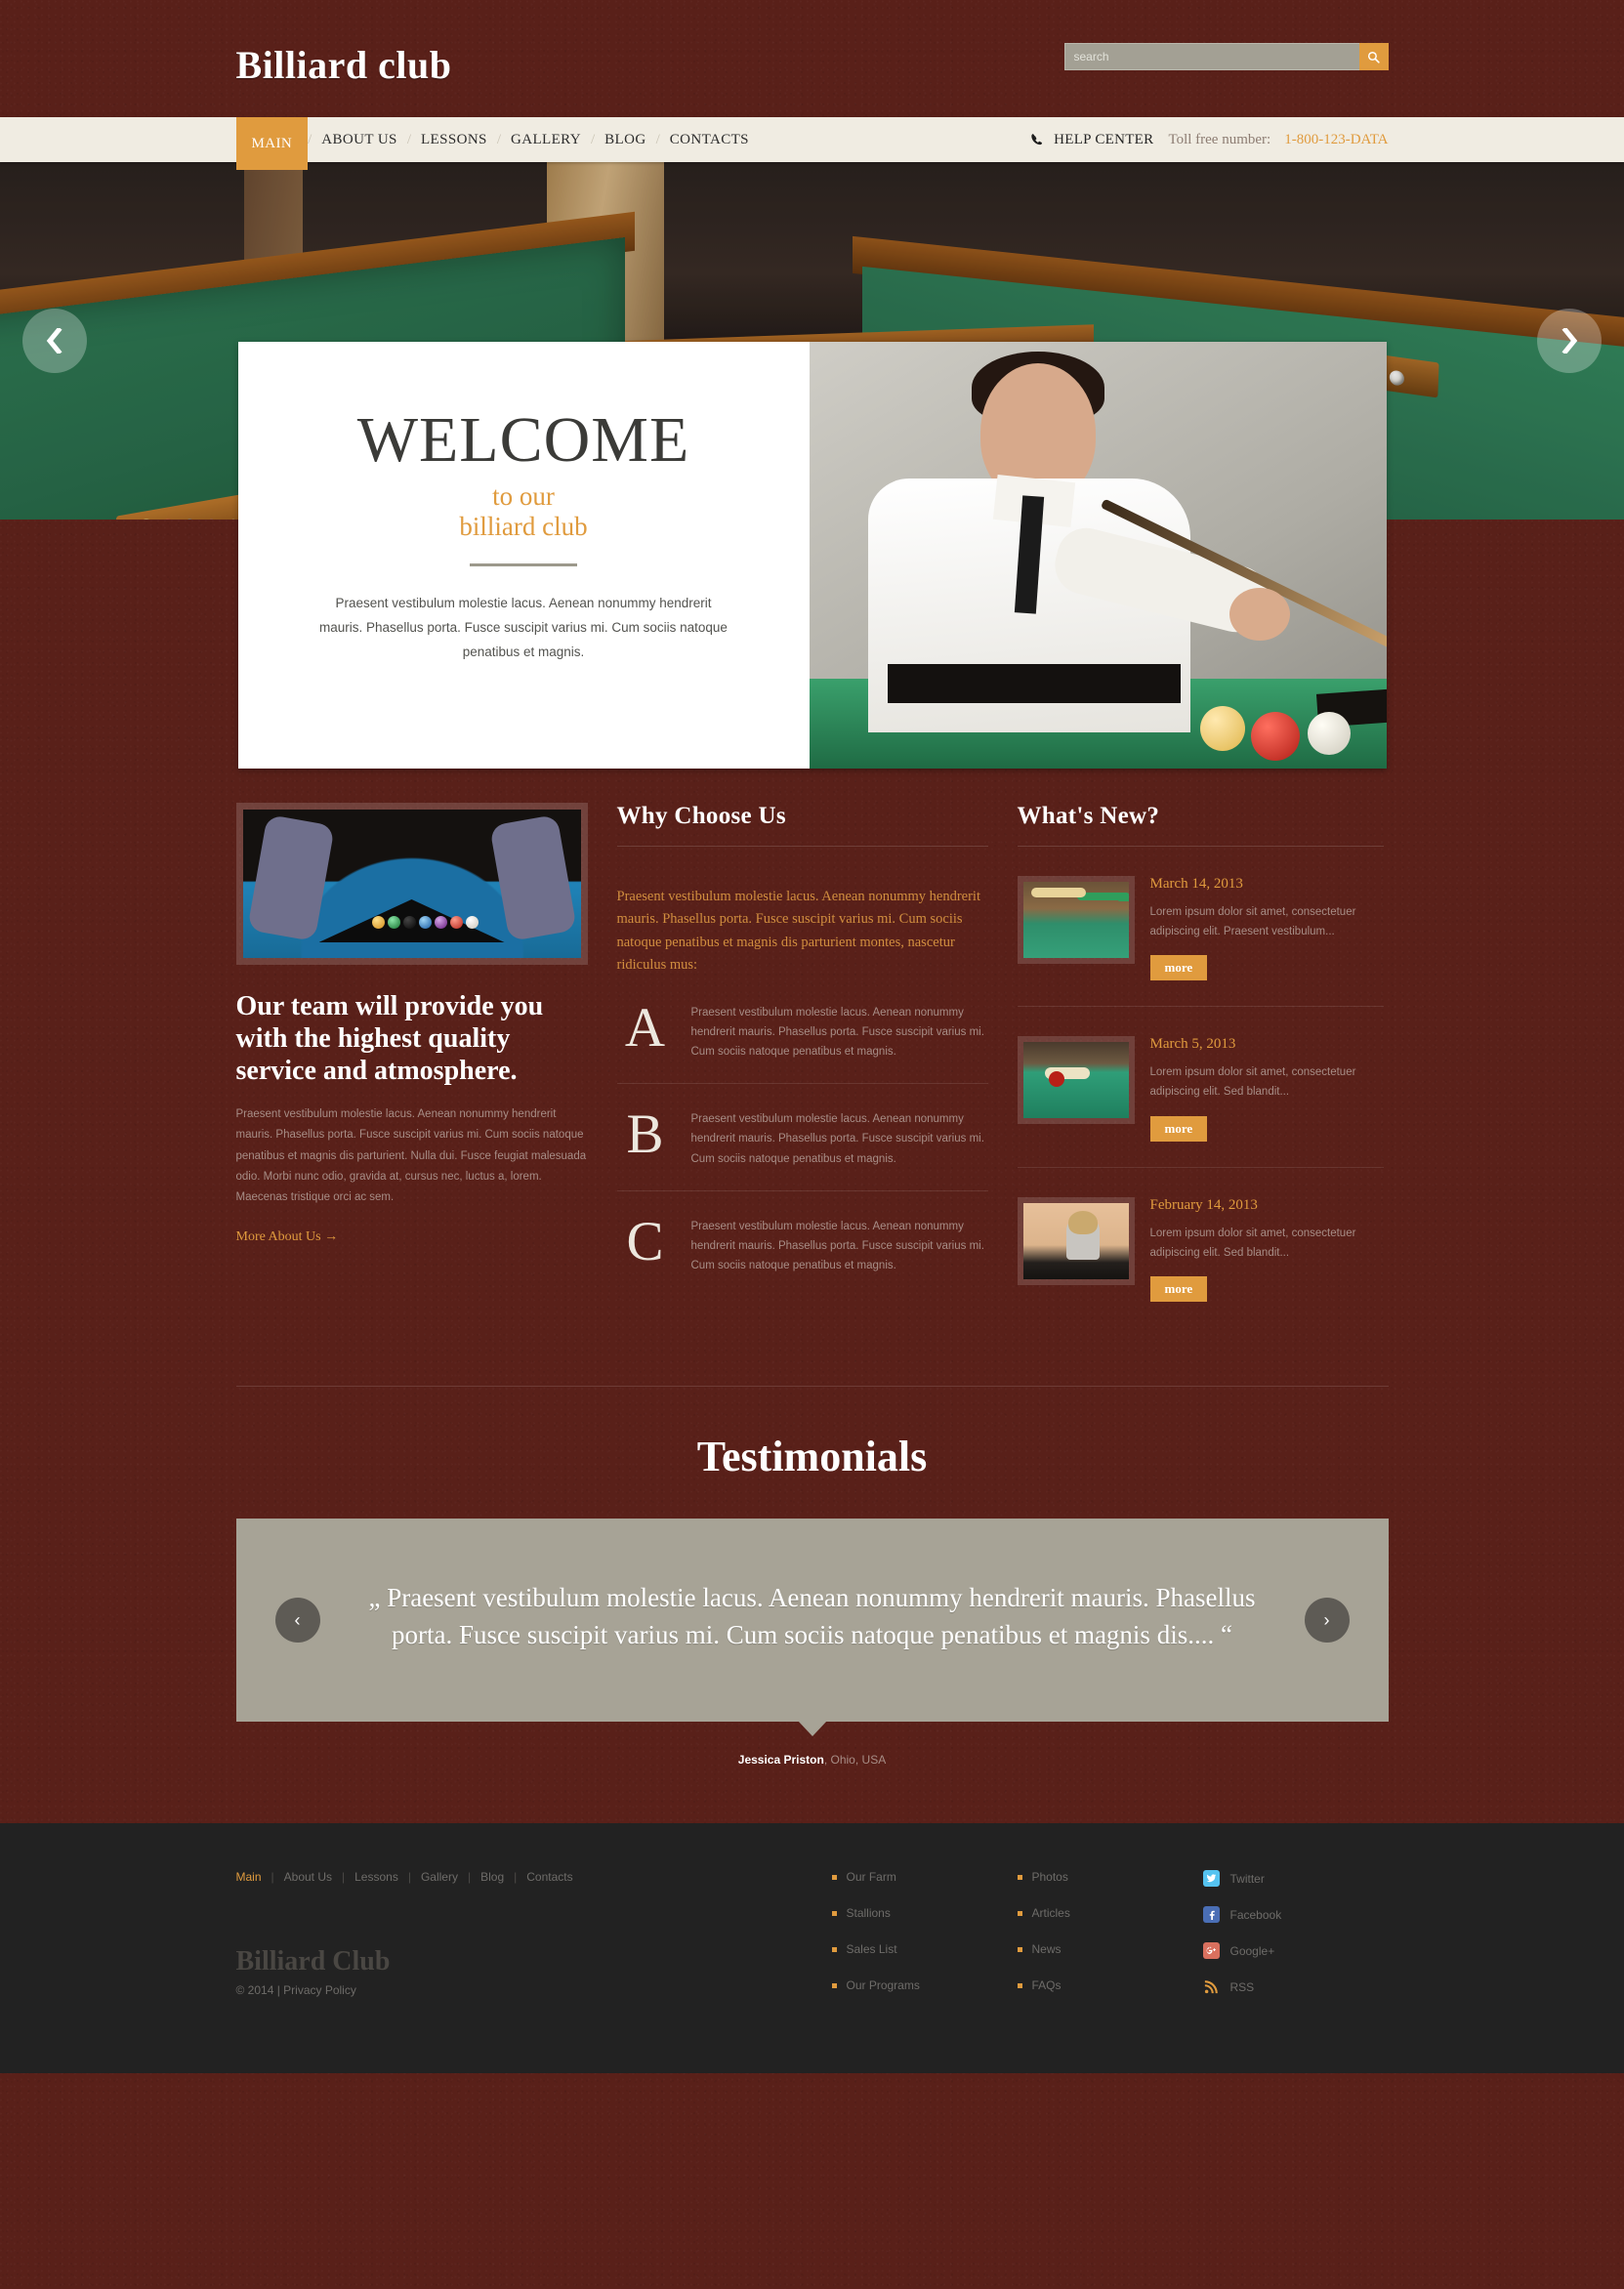 The height and width of the screenshot is (2289, 1624). I want to click on news-date: March 5, 2013, so click(1192, 1045).